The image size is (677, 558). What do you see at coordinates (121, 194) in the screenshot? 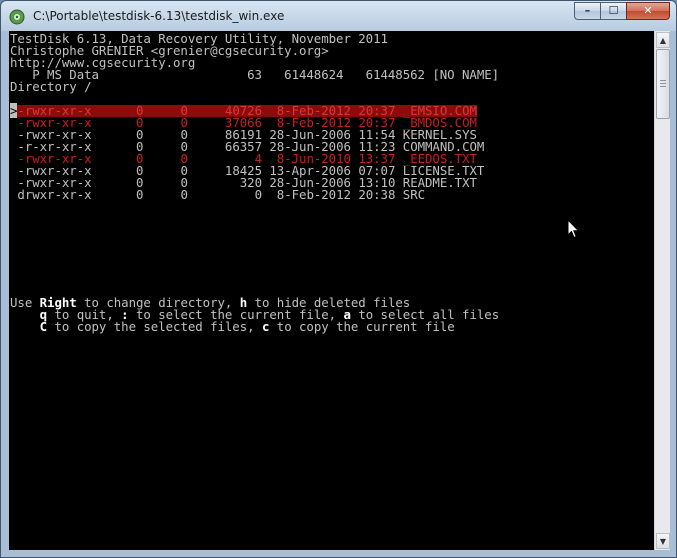
I see `file-uid: 0` at bounding box center [121, 194].